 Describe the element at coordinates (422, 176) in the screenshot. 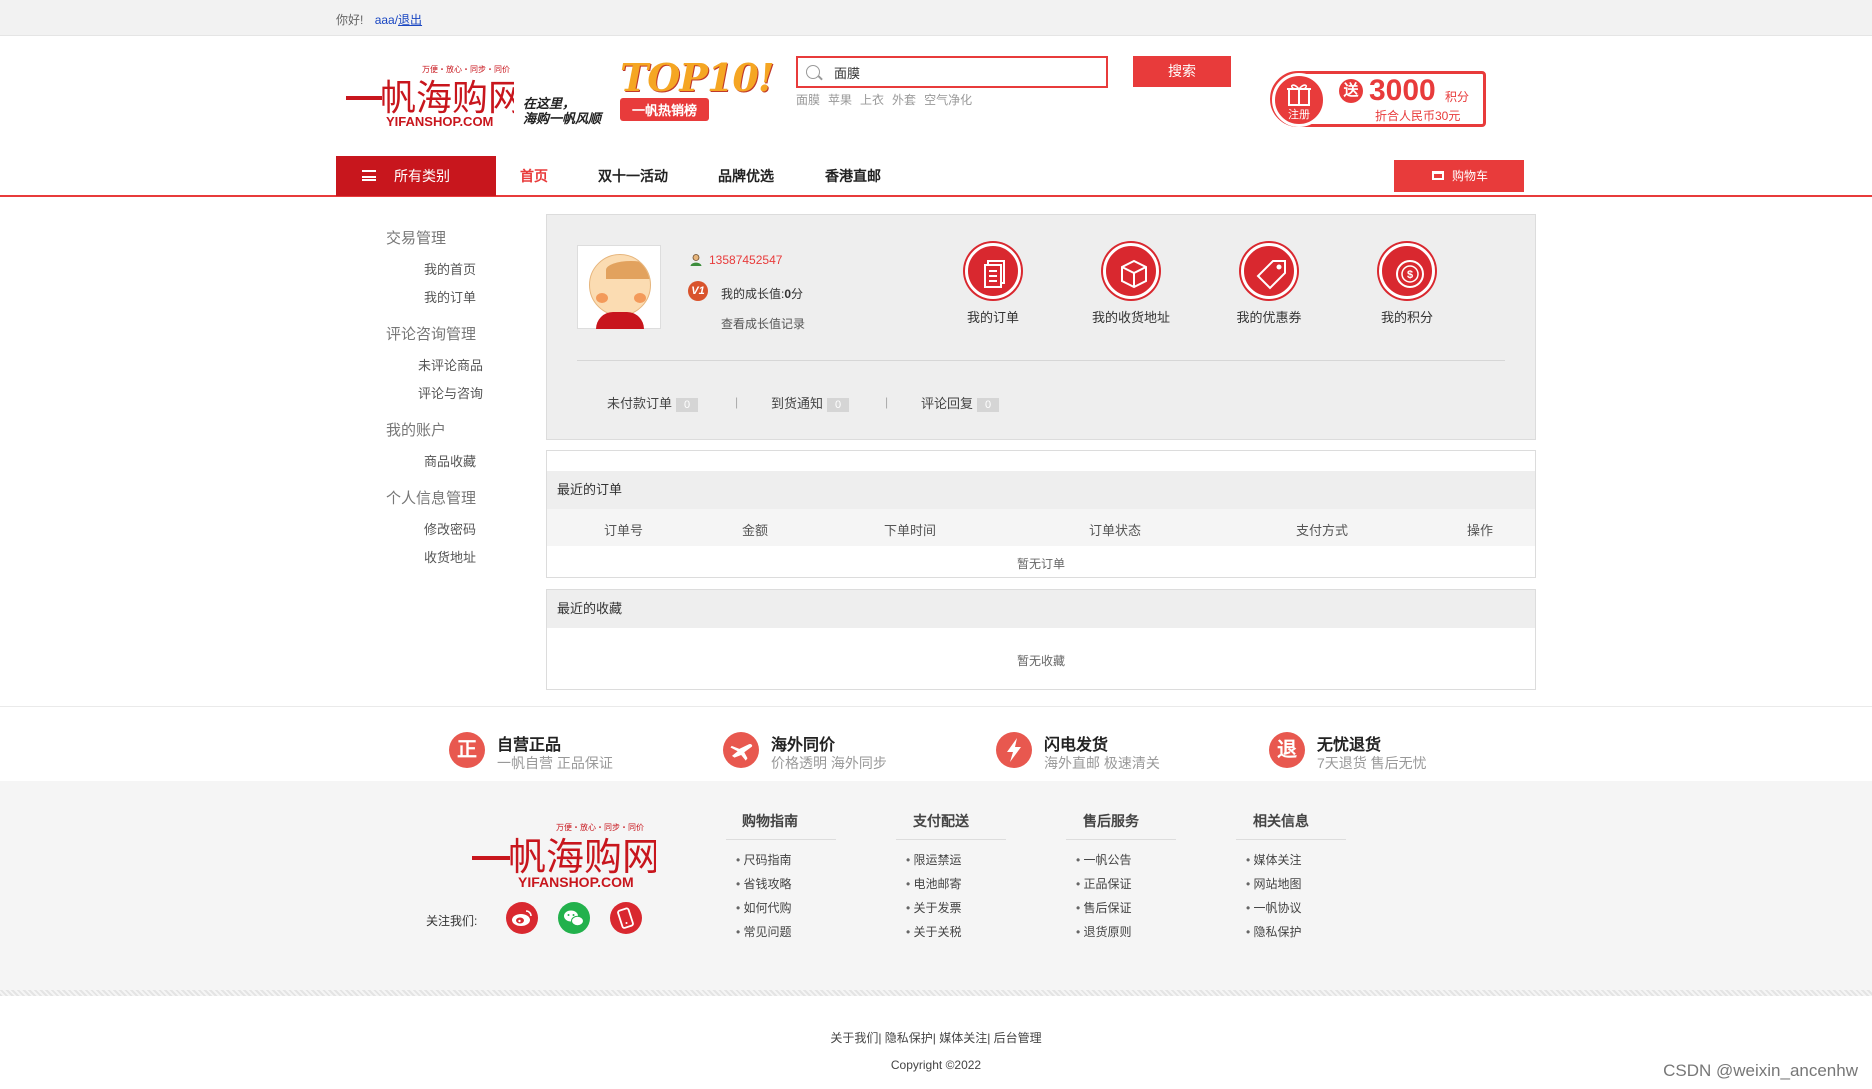

I see `all-categories-label: 所有类别` at that location.